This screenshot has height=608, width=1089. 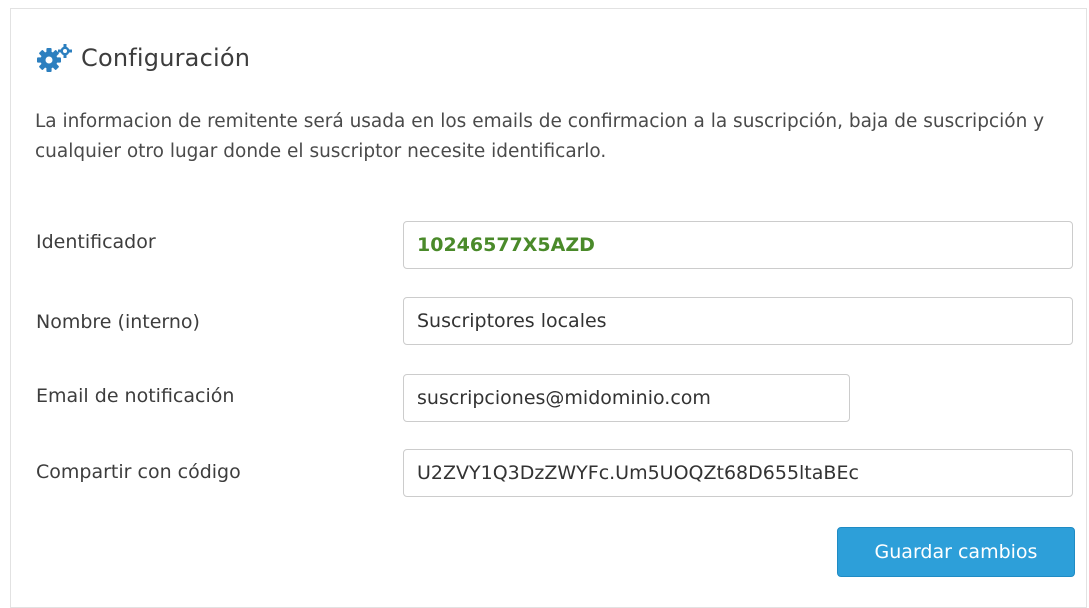 What do you see at coordinates (626, 398) in the screenshot?
I see `email-input` at bounding box center [626, 398].